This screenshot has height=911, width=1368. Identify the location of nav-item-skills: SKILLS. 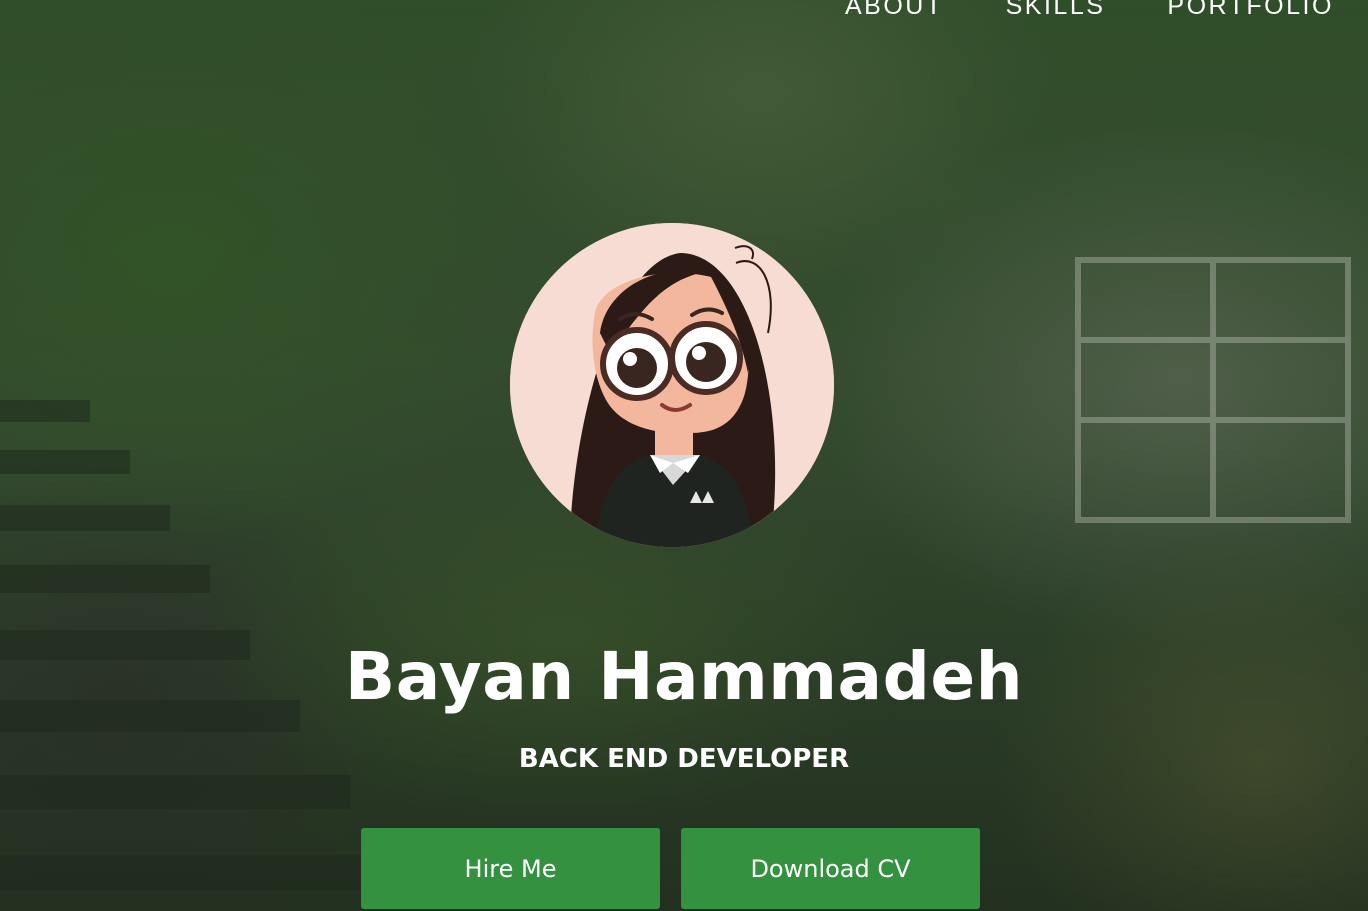
(1056, 10).